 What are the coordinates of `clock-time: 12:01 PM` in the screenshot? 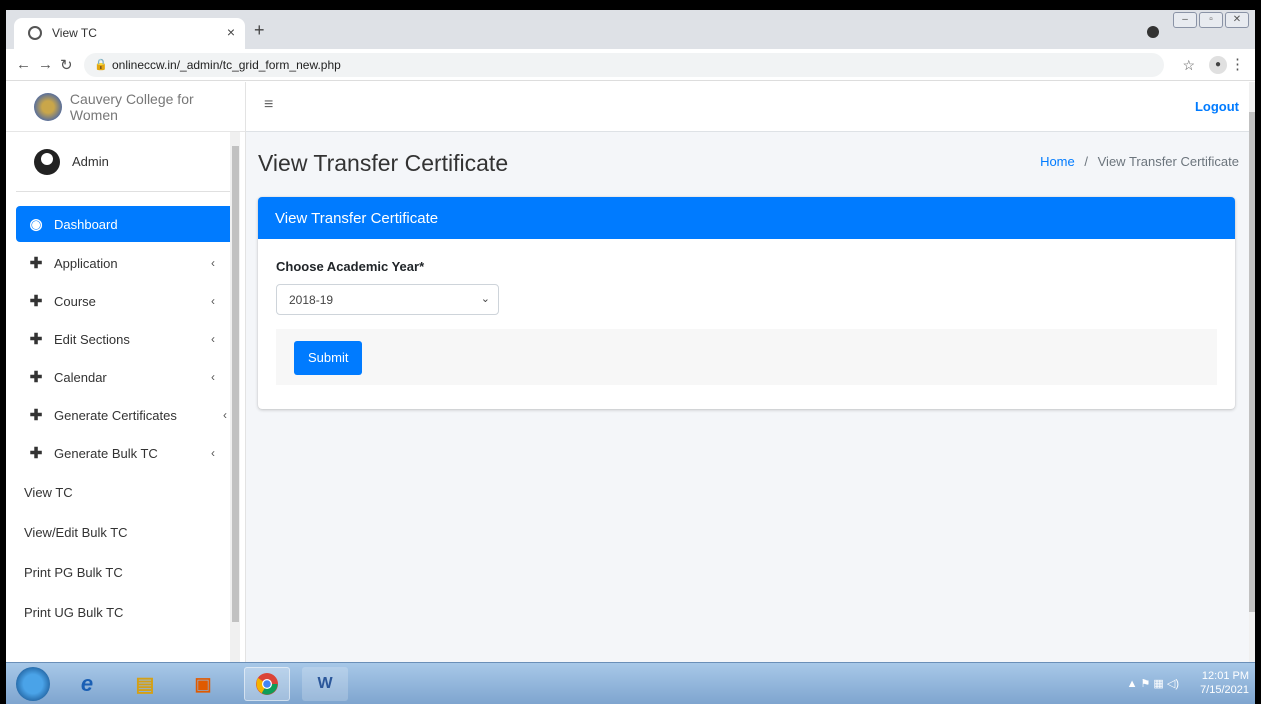 It's located at (1225, 676).